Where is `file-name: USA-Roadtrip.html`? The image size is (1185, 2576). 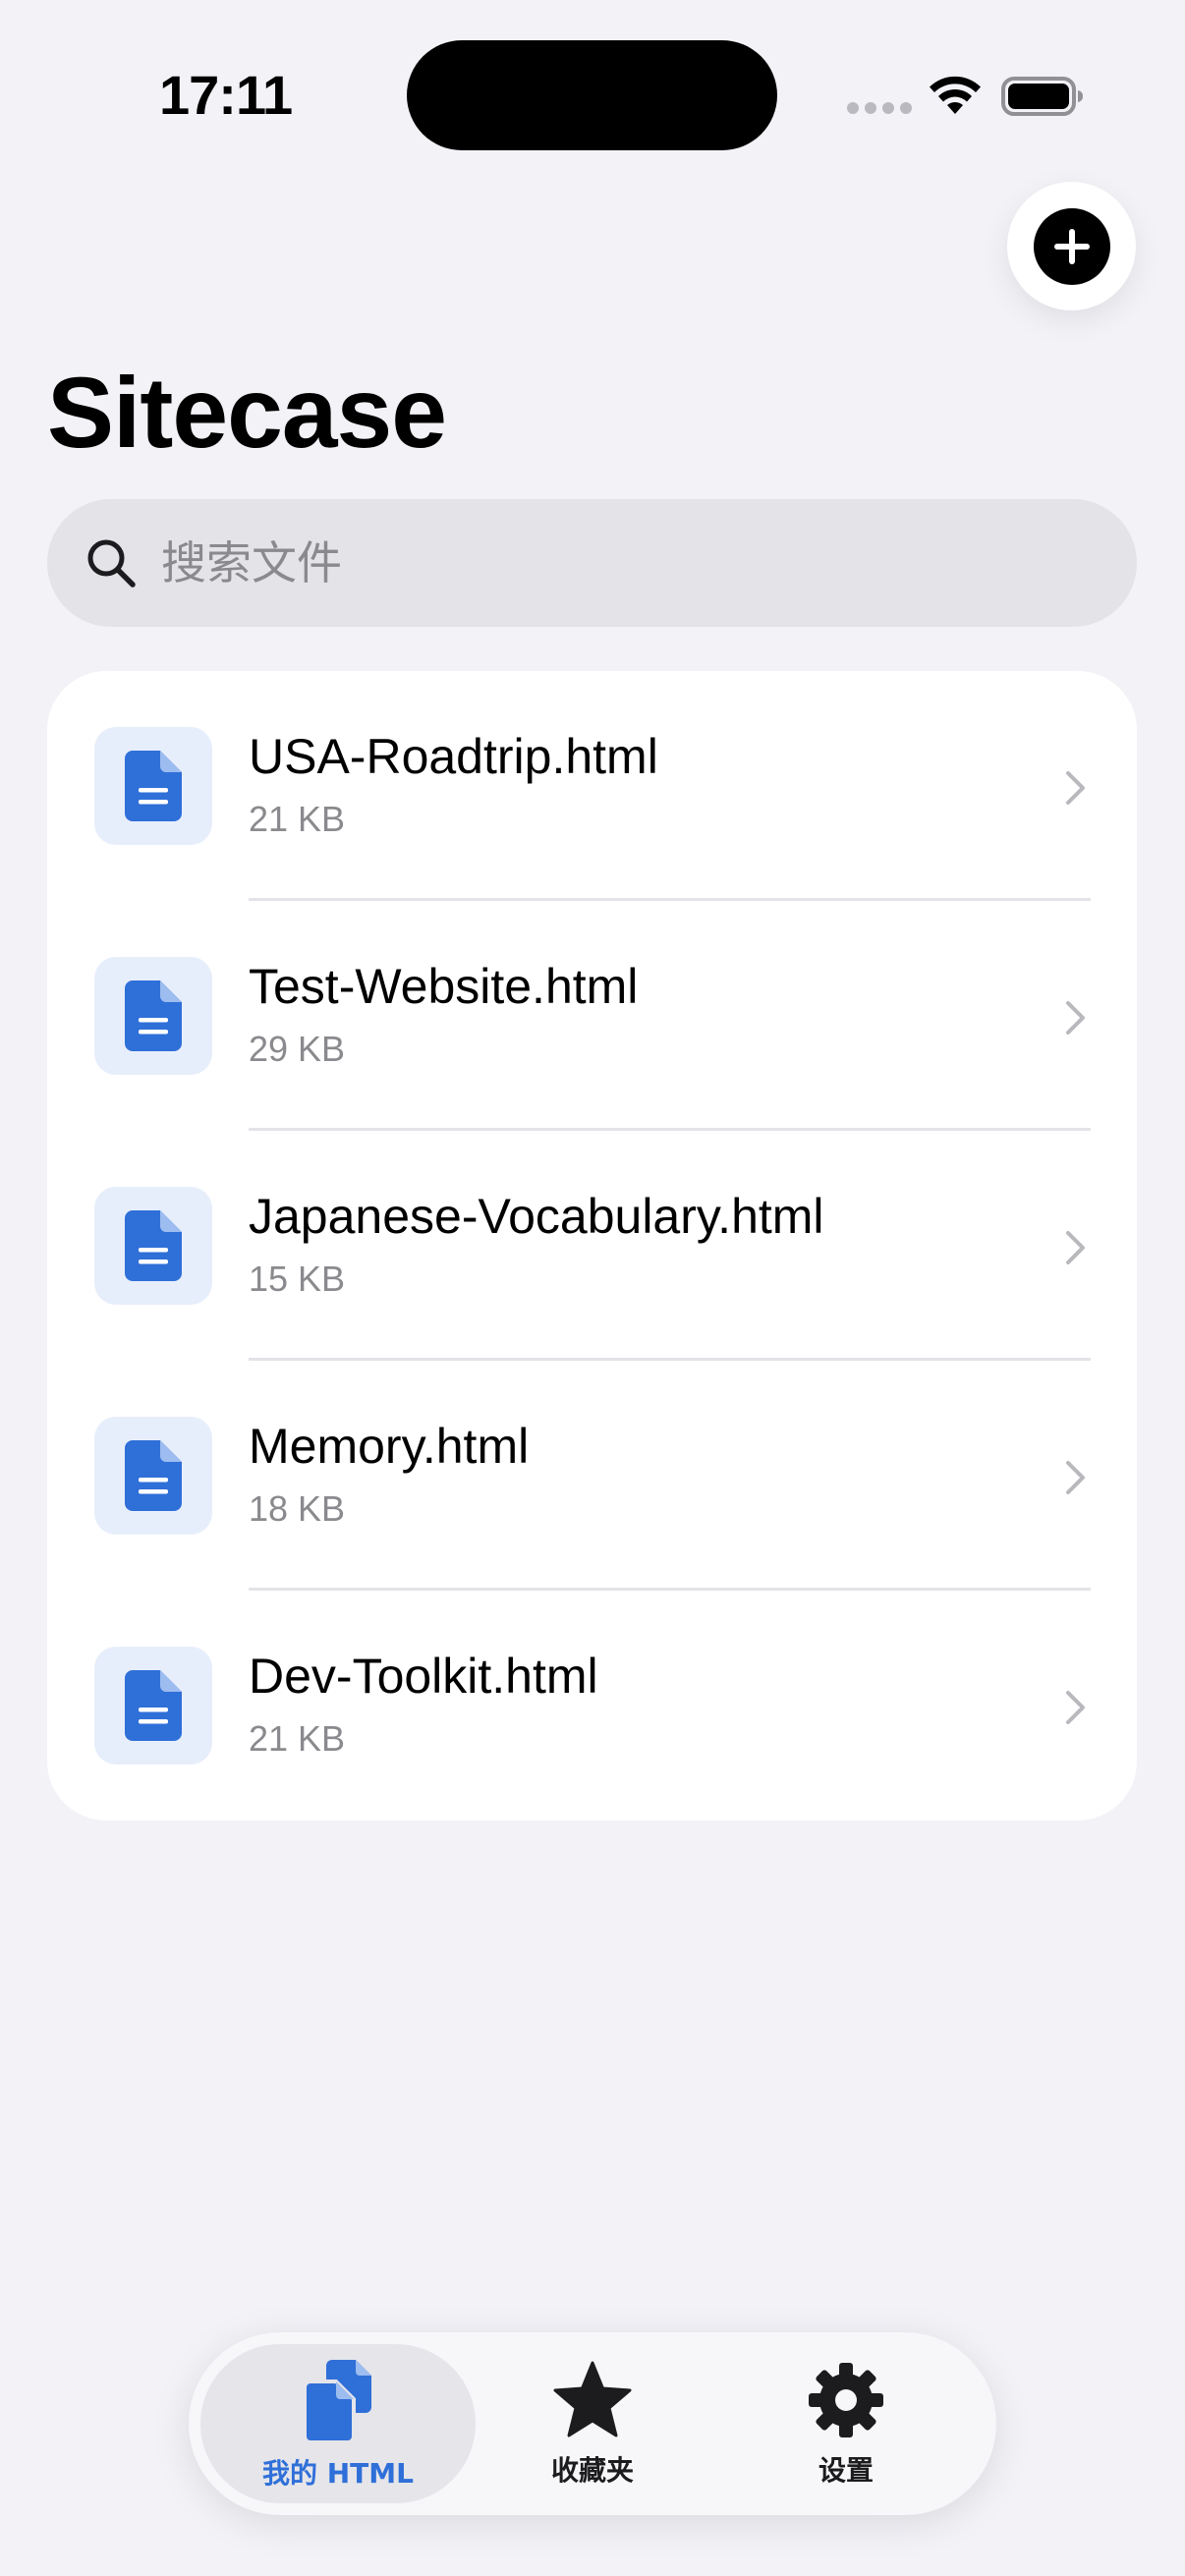
file-name: USA-Roadtrip.html is located at coordinates (454, 756).